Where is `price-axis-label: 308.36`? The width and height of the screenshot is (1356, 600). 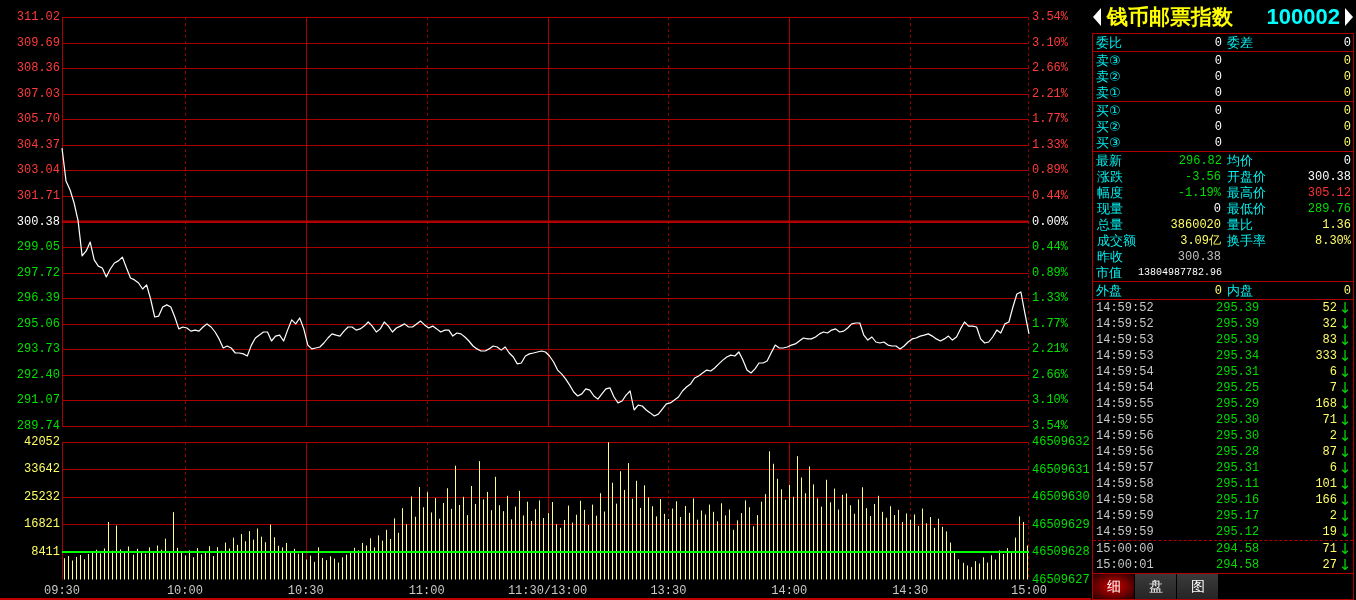
price-axis-label: 308.36 is located at coordinates (38, 68).